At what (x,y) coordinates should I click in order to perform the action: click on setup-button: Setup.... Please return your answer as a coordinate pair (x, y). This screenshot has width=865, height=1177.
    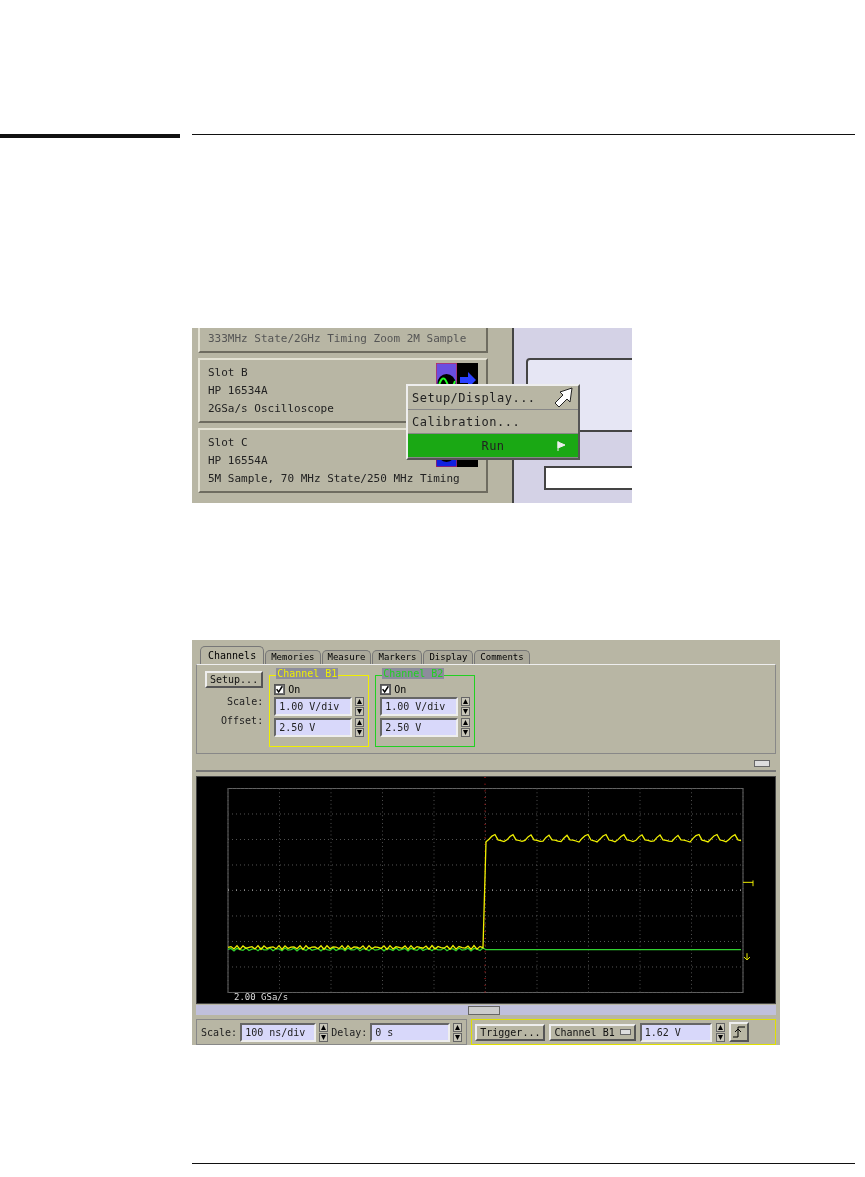
    Looking at the image, I should click on (234, 679).